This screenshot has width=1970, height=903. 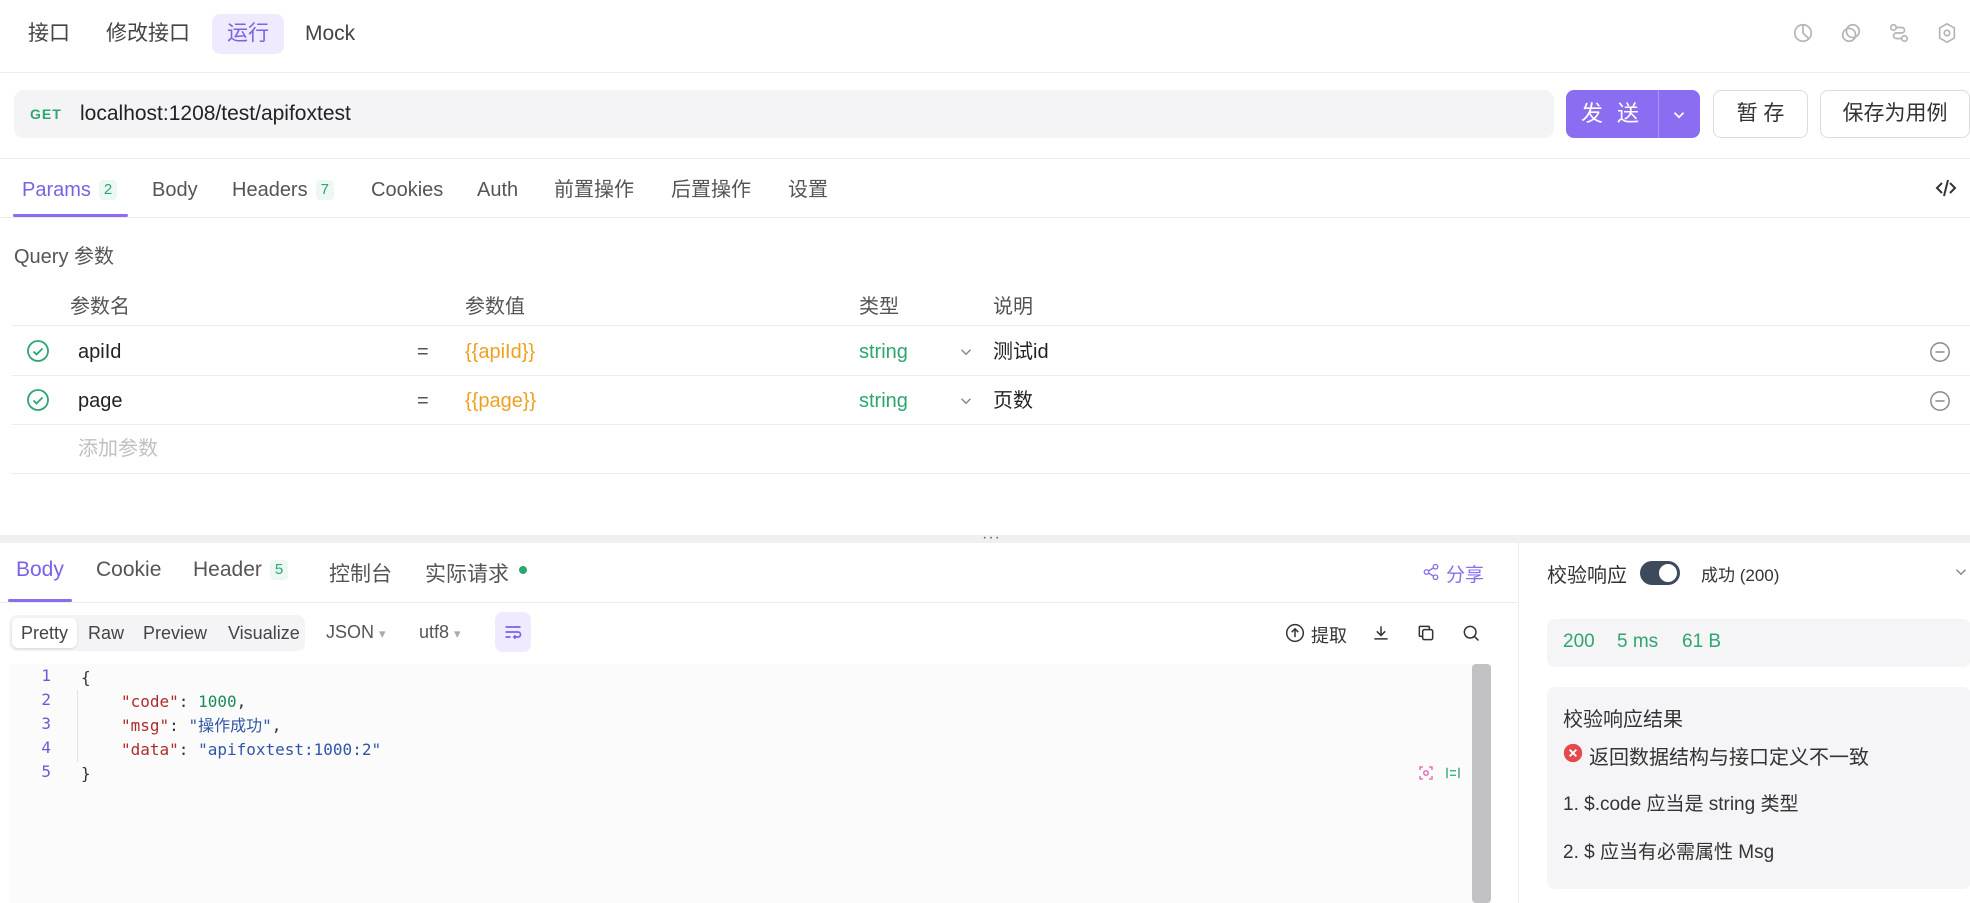 What do you see at coordinates (500, 401) in the screenshot?
I see `param-value: {{page}}` at bounding box center [500, 401].